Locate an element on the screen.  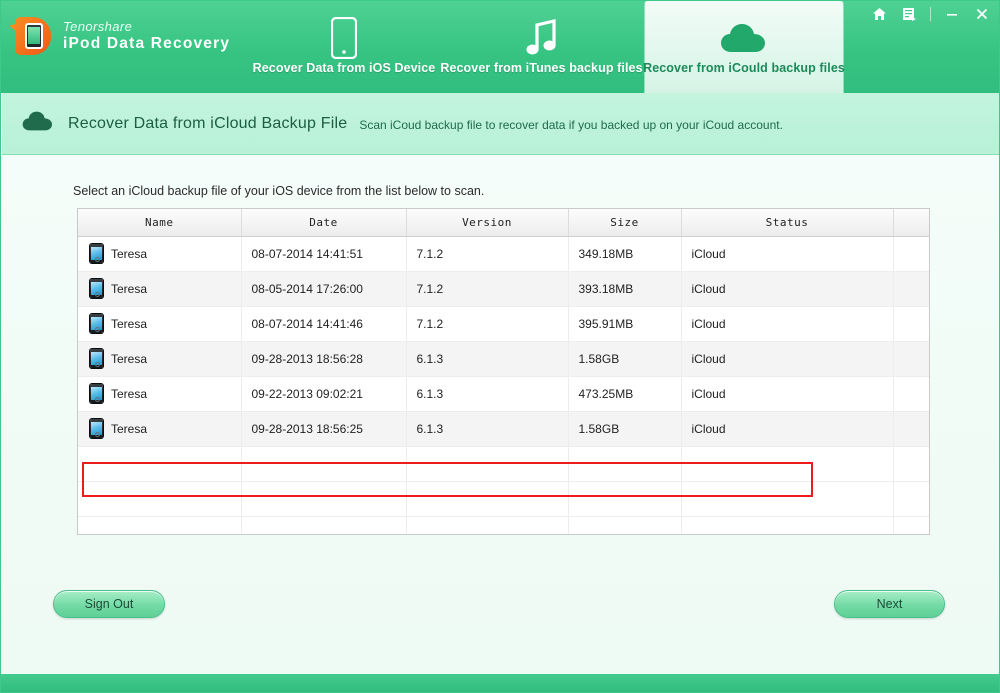
music-note-icon is located at coordinates (542, 38).